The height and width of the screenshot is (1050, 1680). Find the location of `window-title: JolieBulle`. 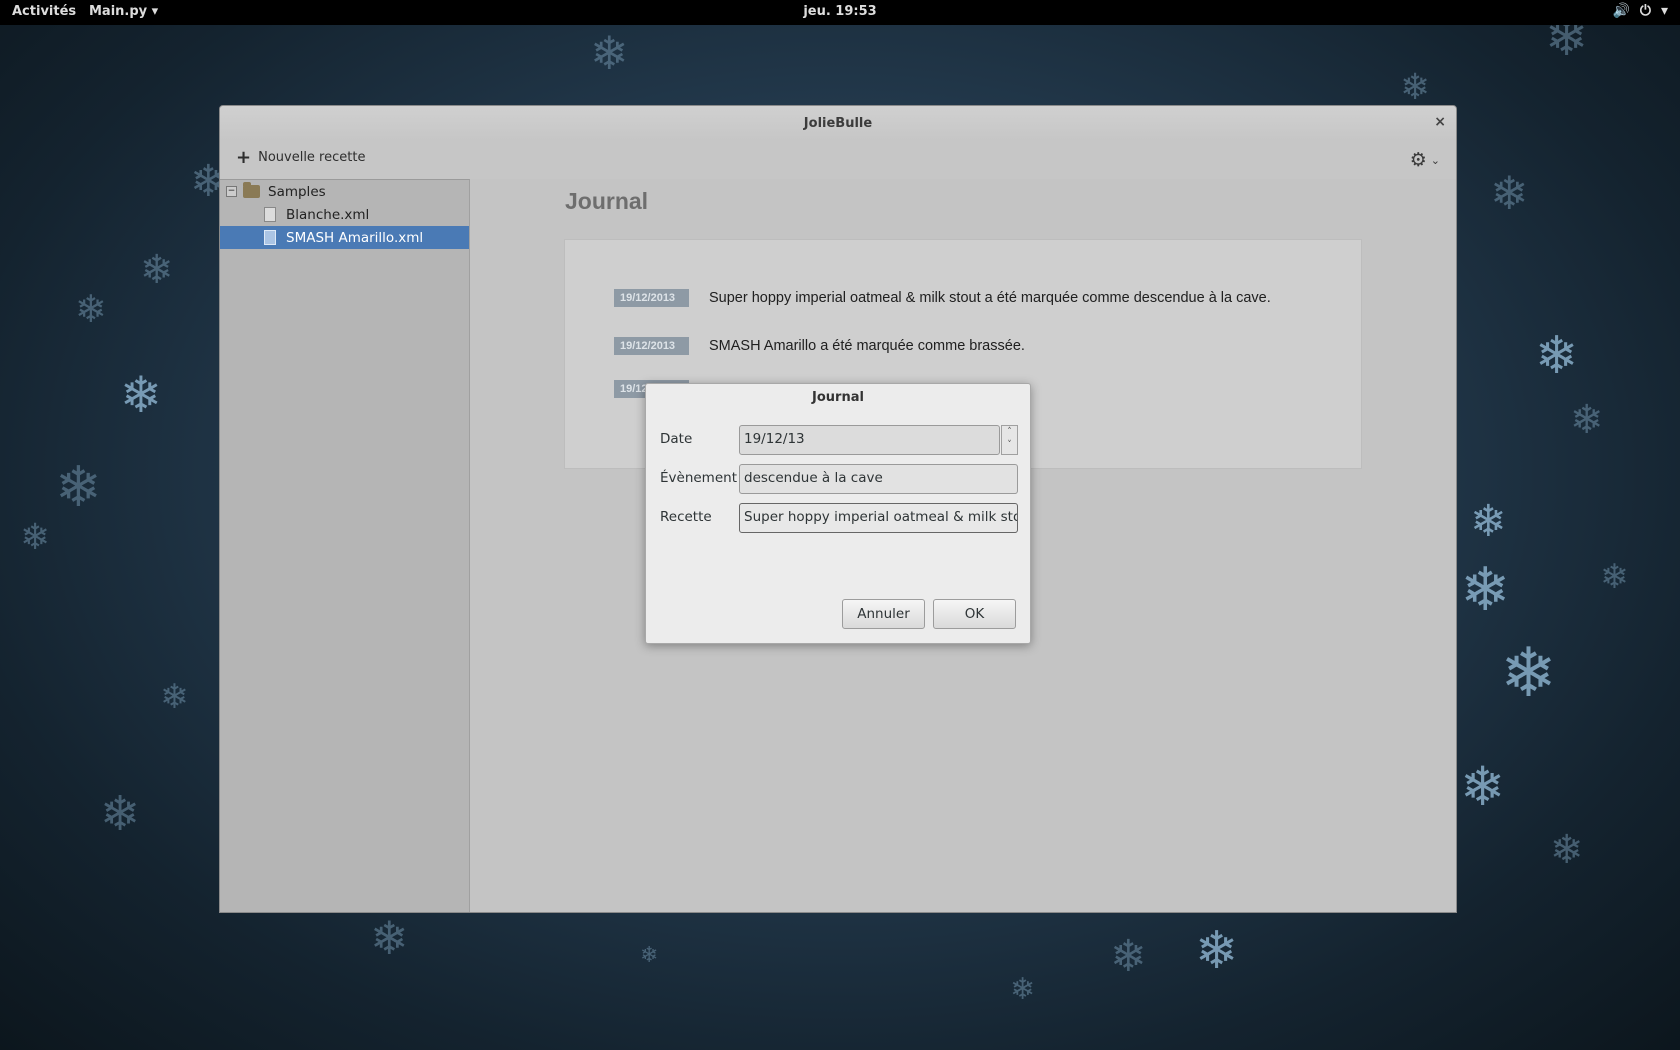

window-title: JolieBulle is located at coordinates (838, 123).